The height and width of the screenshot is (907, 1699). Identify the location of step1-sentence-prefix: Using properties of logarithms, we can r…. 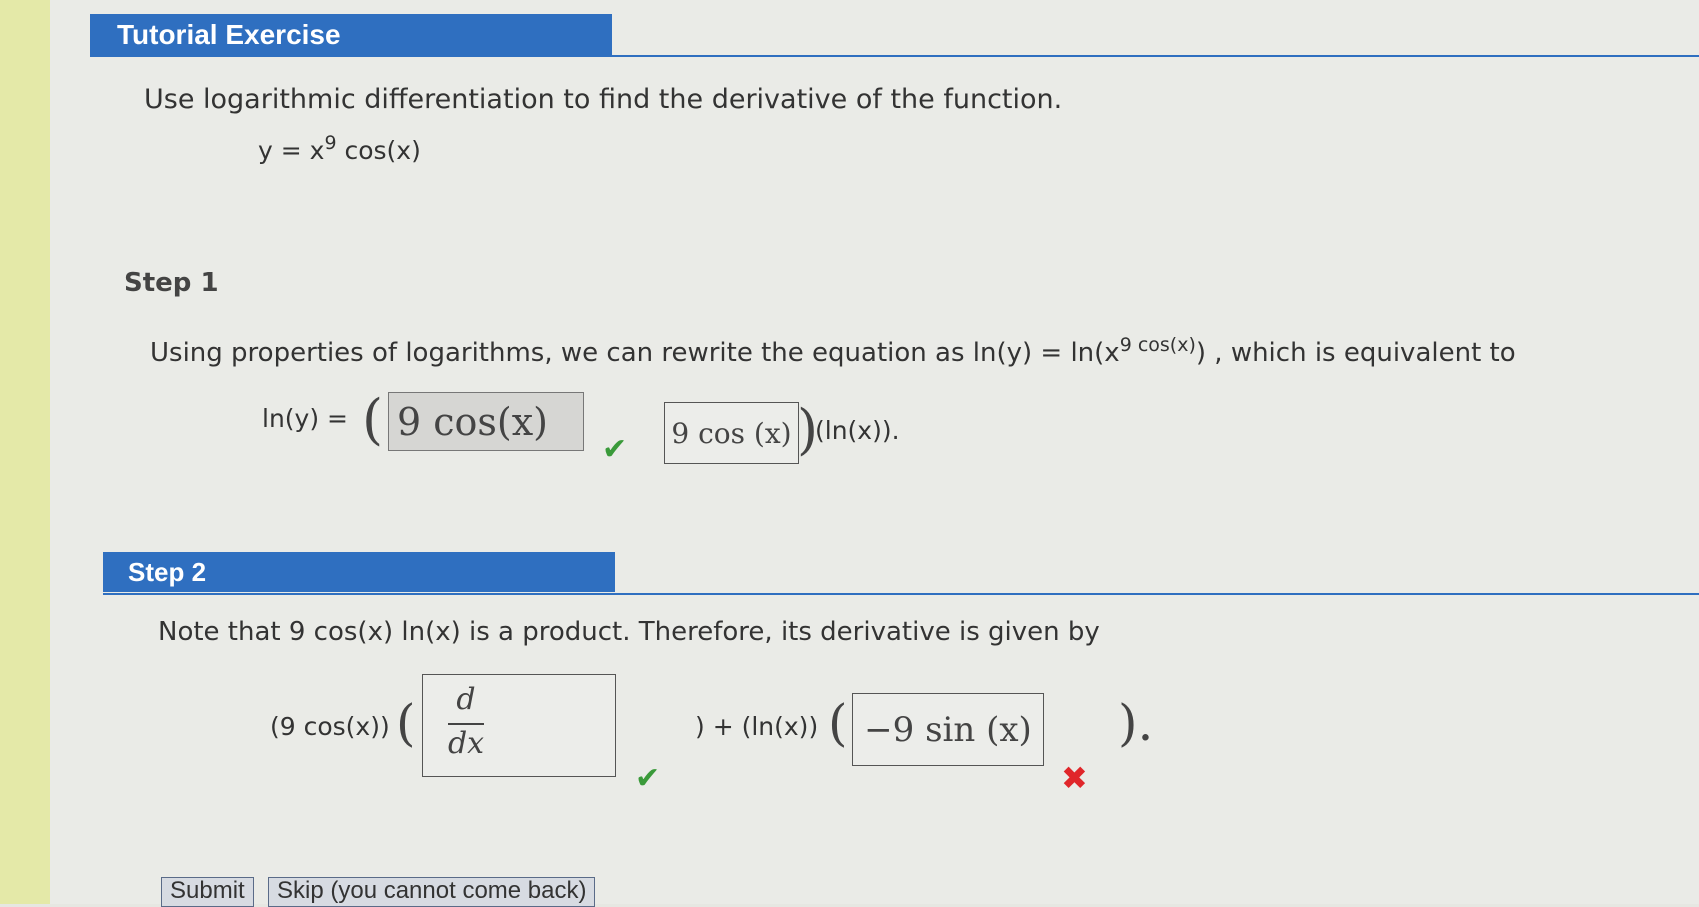
(635, 353).